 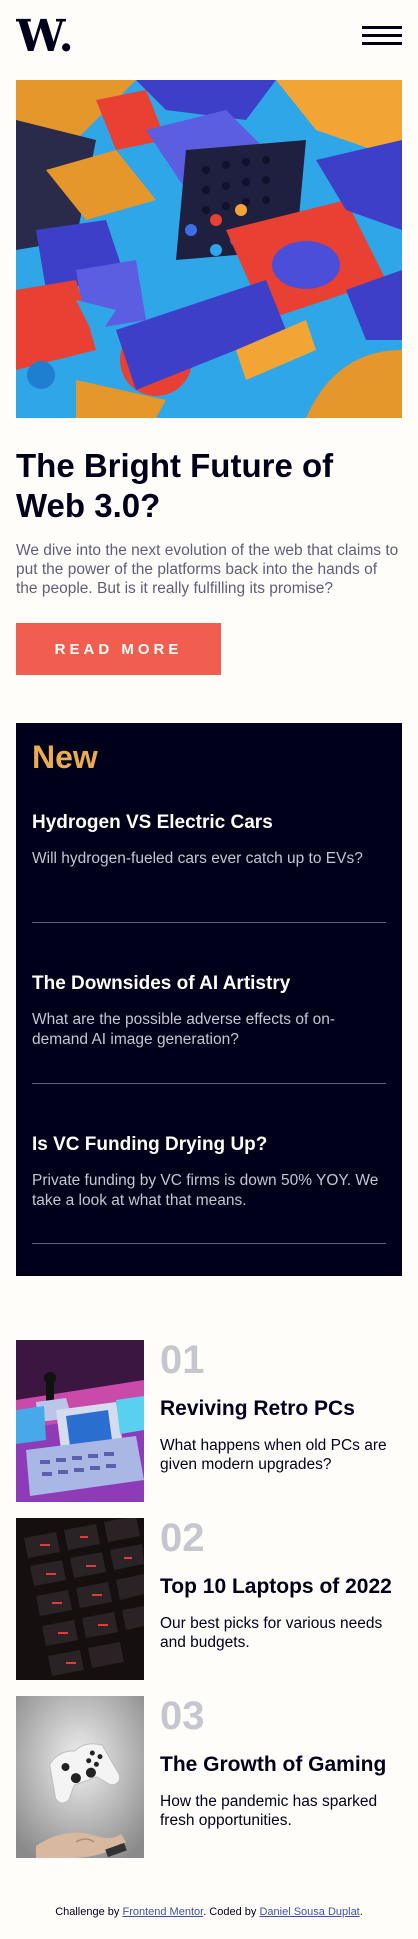 What do you see at coordinates (231, 1912) in the screenshot?
I see `footer-middle: . Coded by` at bounding box center [231, 1912].